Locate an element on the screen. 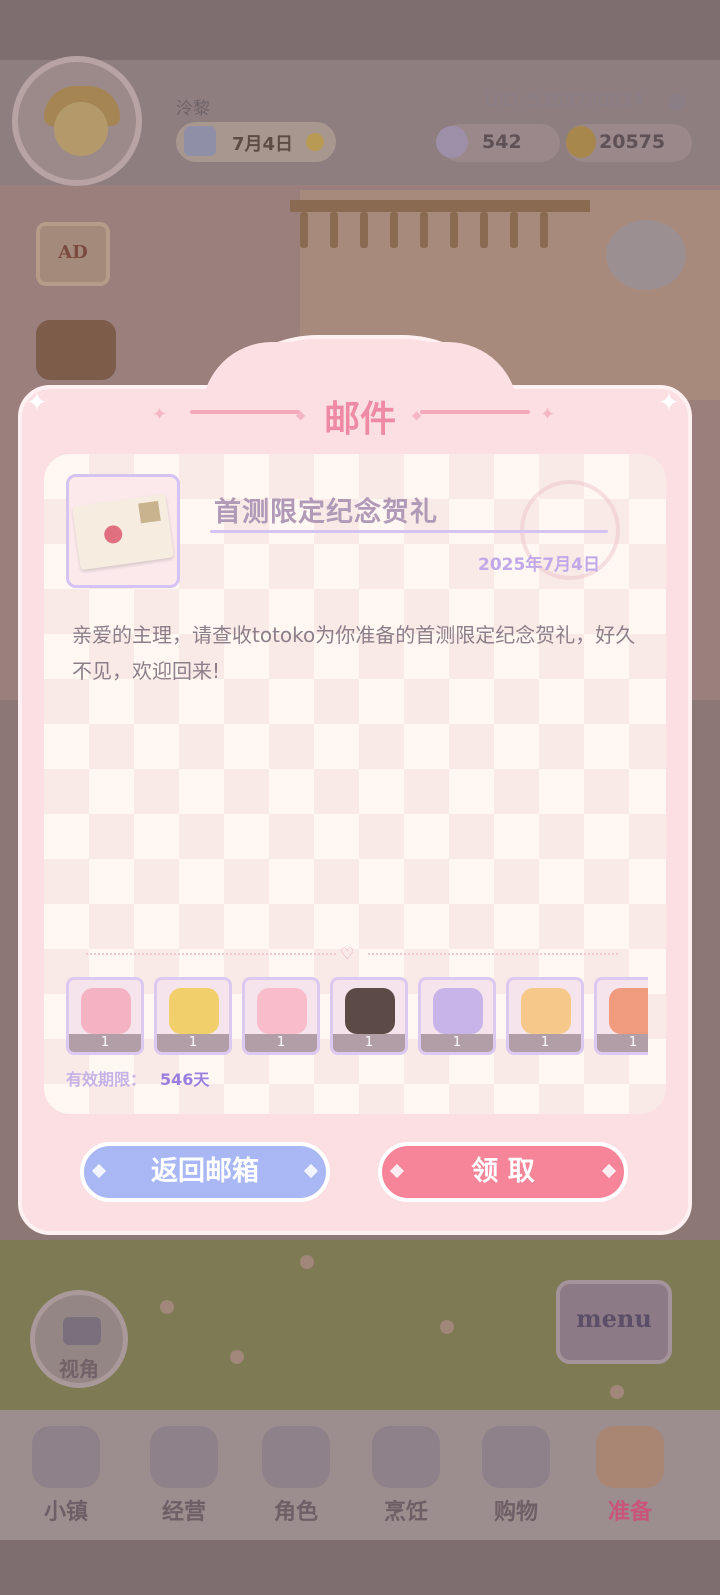 This screenshot has height=1595, width=720. claim-button: 领 取 is located at coordinates (503, 1172).